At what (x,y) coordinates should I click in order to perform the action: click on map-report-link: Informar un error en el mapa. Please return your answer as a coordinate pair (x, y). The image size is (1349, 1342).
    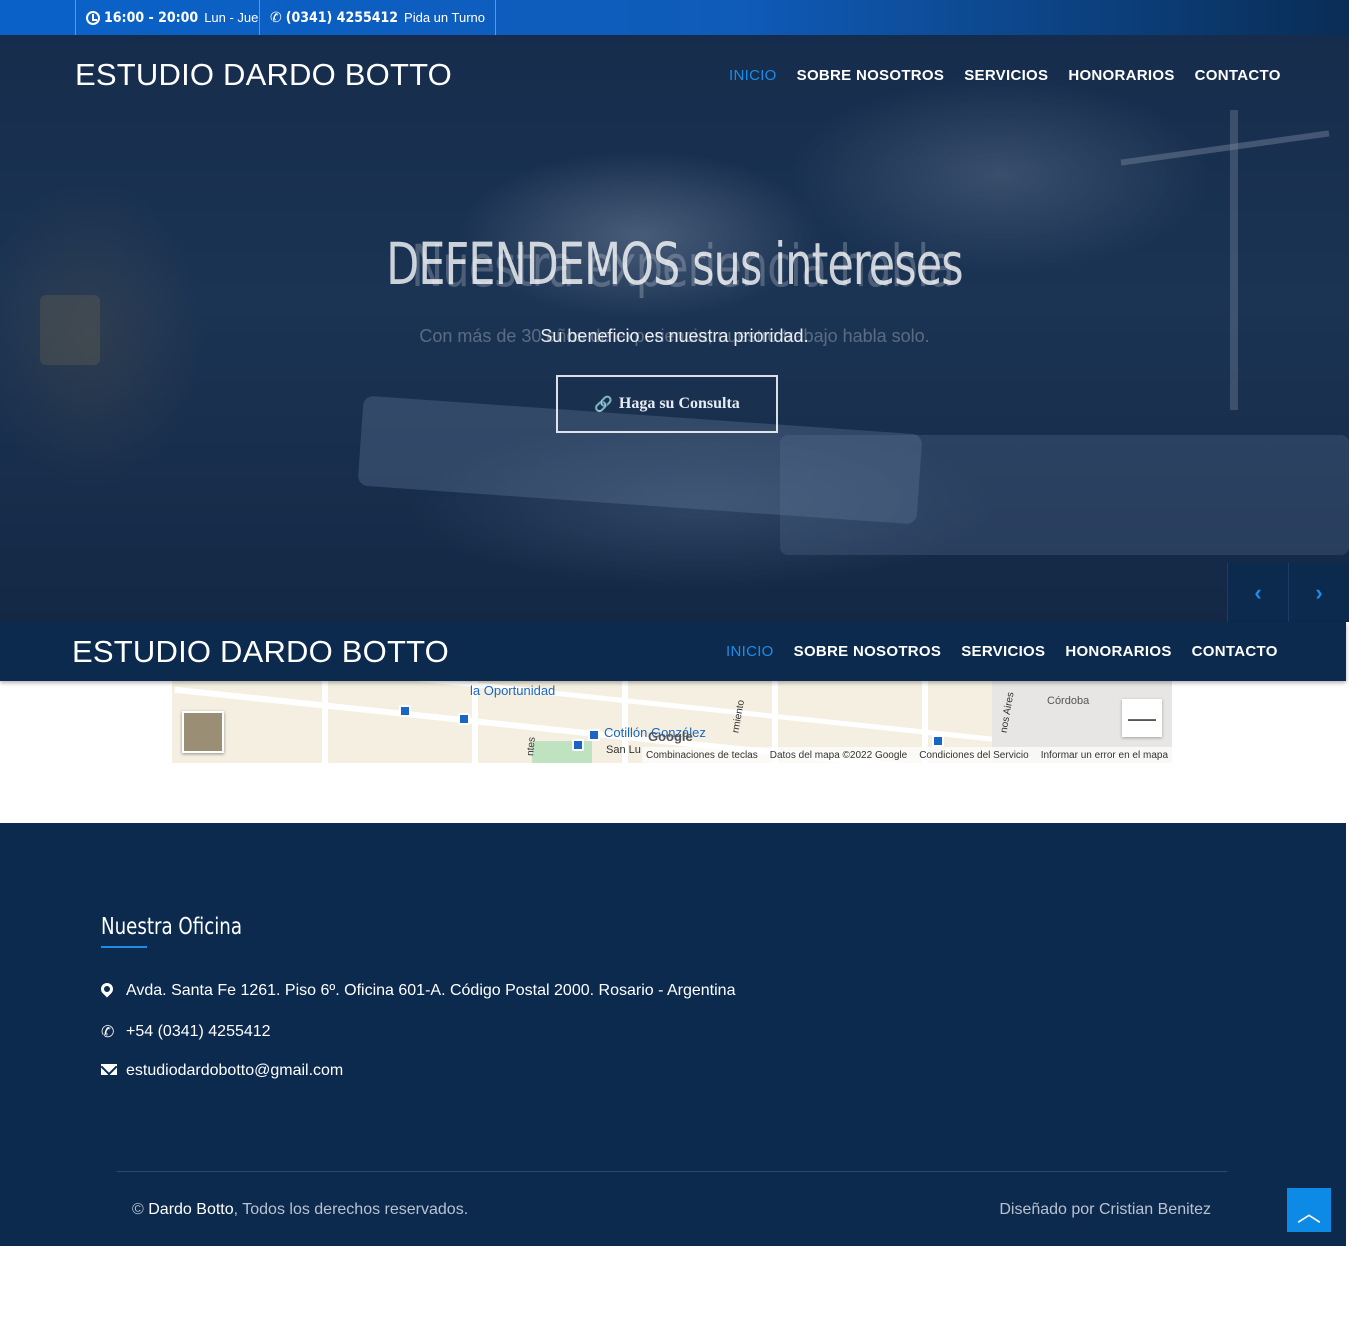
    Looking at the image, I should click on (1104, 755).